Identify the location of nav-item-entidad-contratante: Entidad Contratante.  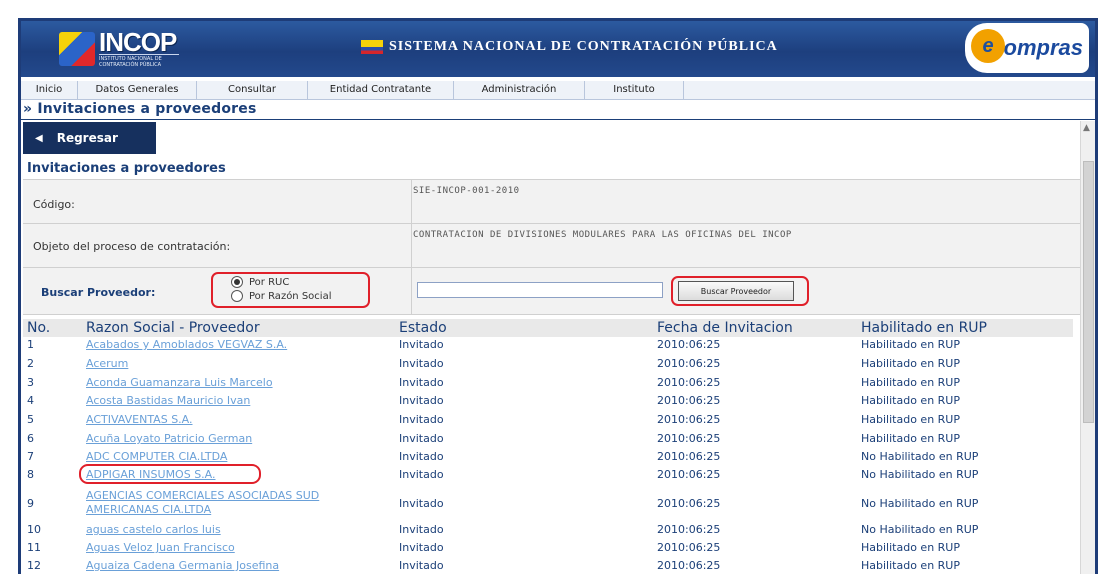
(381, 90).